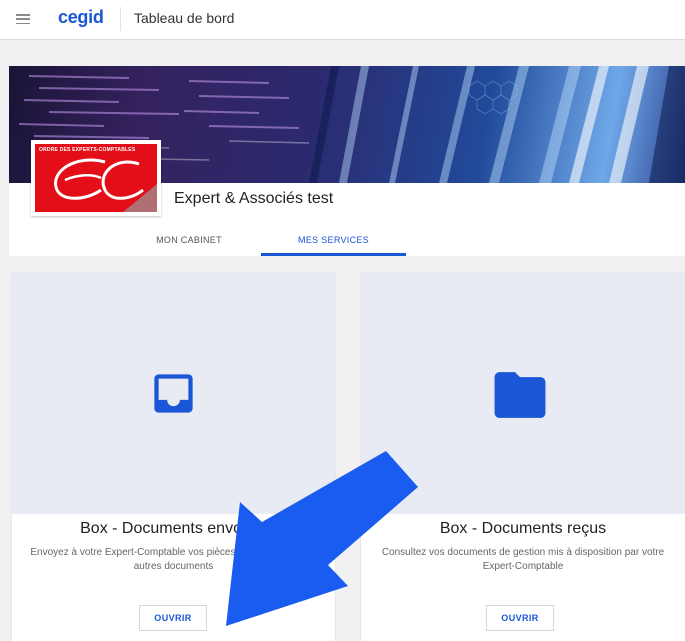 Image resolution: width=685 pixels, height=641 pixels. Describe the element at coordinates (120, 19) in the screenshot. I see `topbar-divider` at that location.